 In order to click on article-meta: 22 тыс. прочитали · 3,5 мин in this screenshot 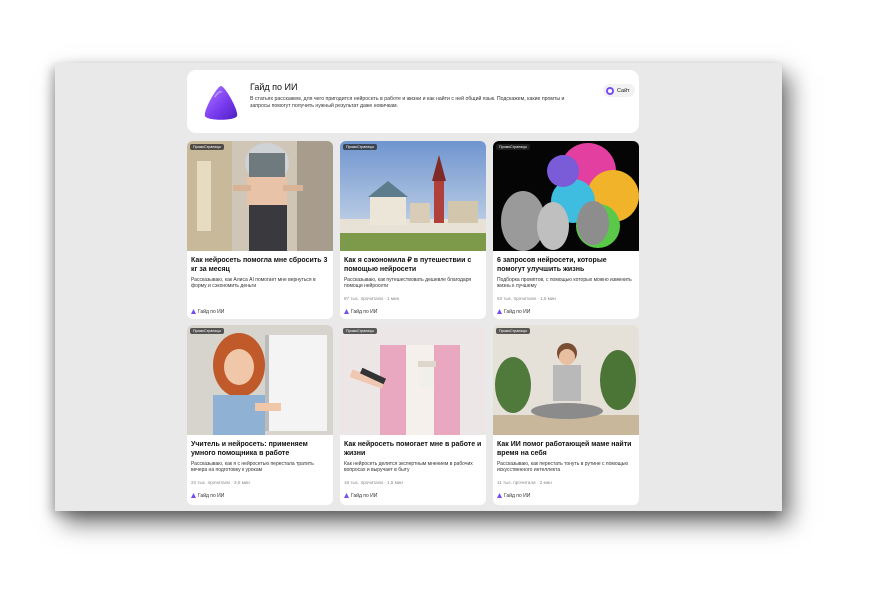, I will do `click(220, 482)`.